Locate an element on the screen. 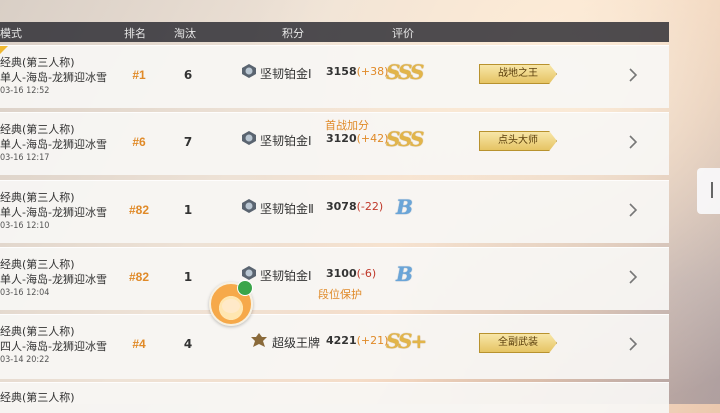 Image resolution: width=720 pixels, height=413 pixels. score-delta: (+21) is located at coordinates (372, 340).